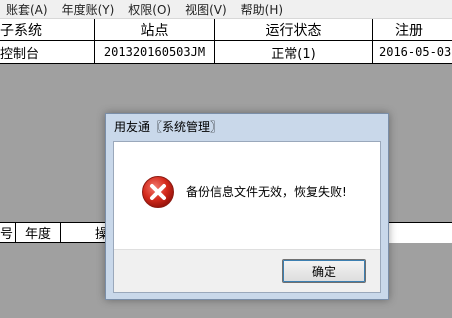  Describe the element at coordinates (47, 52) in the screenshot. I see `cell-subsystem: 控制台` at that location.